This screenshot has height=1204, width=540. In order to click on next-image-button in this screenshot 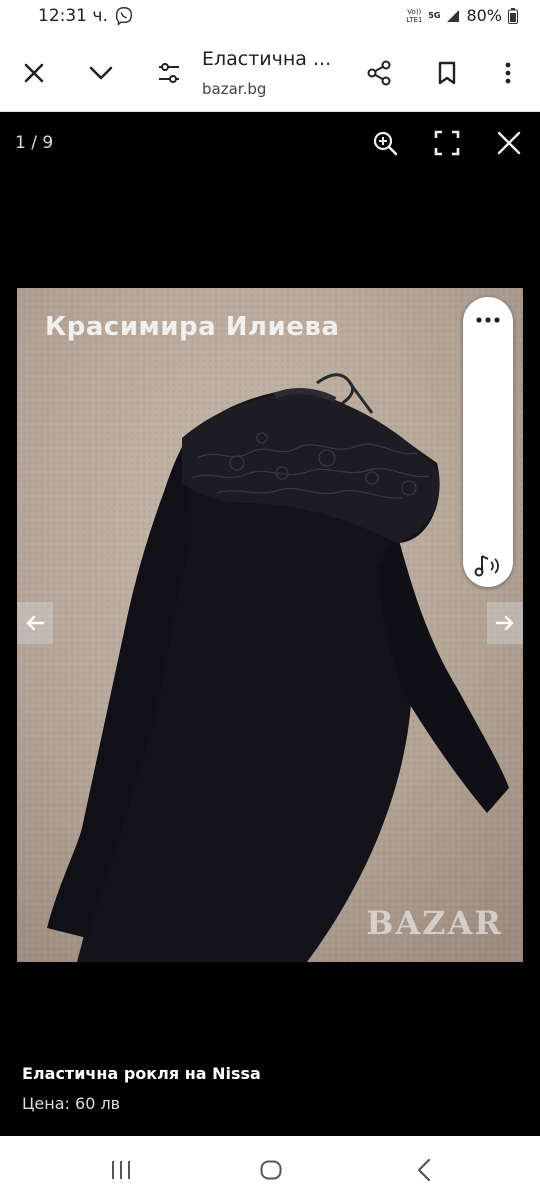, I will do `click(505, 623)`.